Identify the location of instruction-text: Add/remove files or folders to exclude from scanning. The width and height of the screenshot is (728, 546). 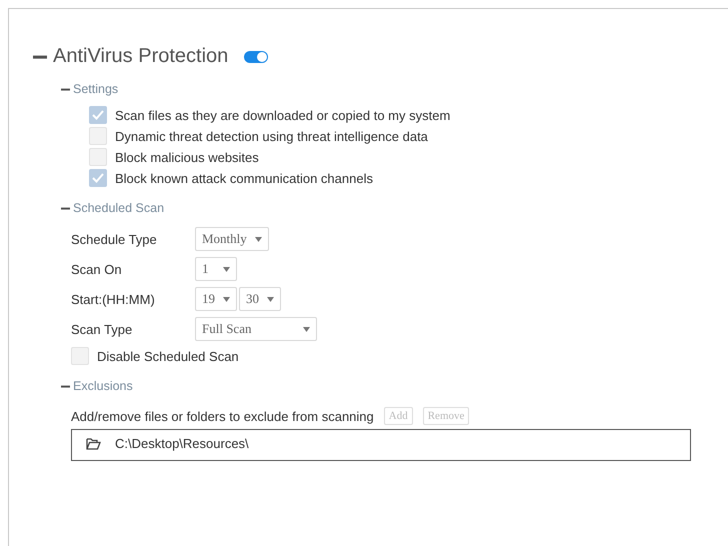
(222, 416).